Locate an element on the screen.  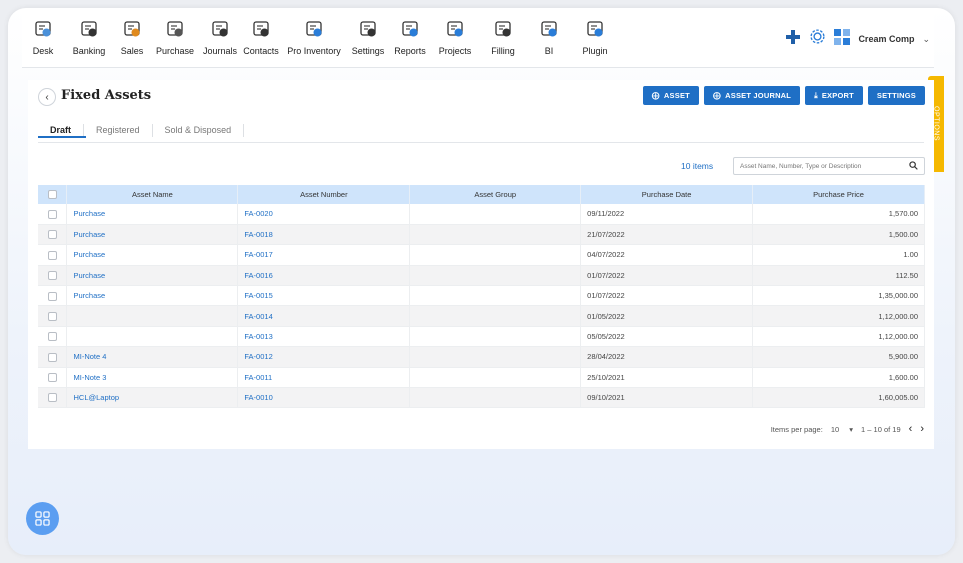
asset-name-cell: HCL@Laptop is located at coordinates (152, 397).